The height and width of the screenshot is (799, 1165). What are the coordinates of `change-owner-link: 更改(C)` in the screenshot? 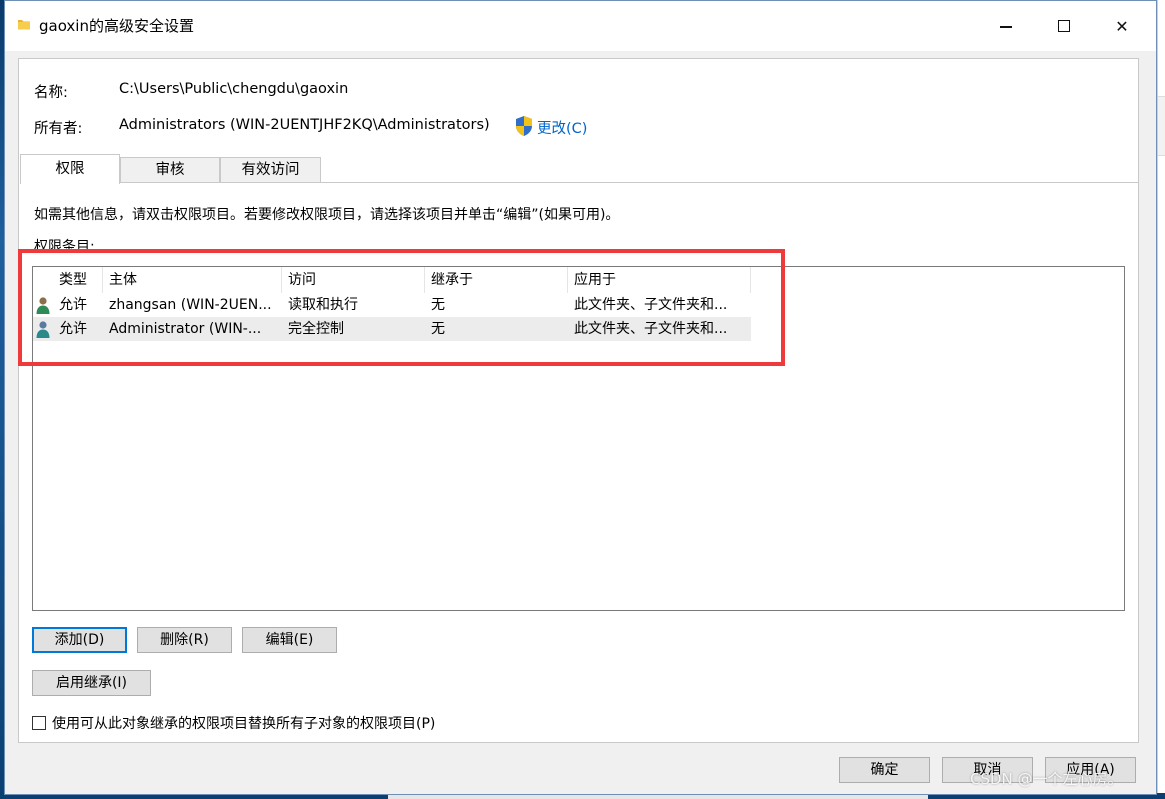 It's located at (562, 127).